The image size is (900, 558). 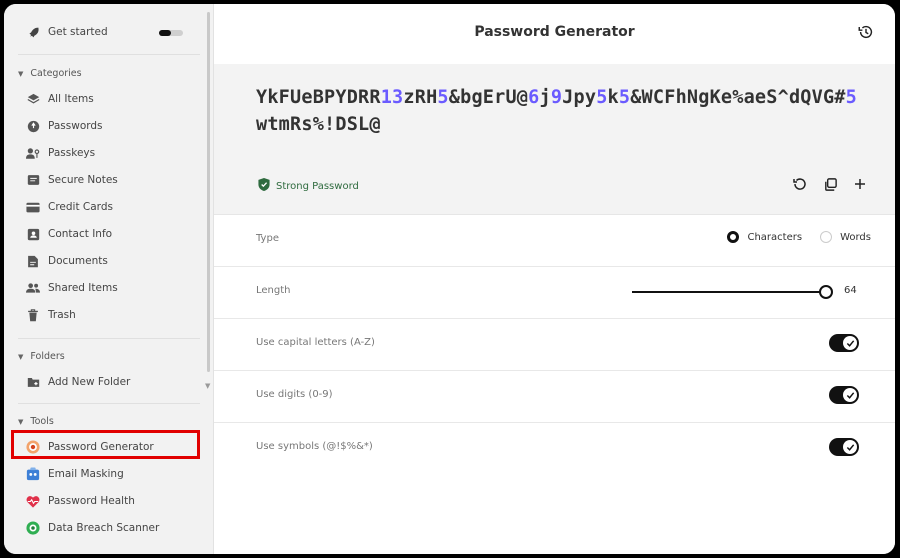 What do you see at coordinates (41, 356) in the screenshot?
I see `folders-header: ▼ Folders` at bounding box center [41, 356].